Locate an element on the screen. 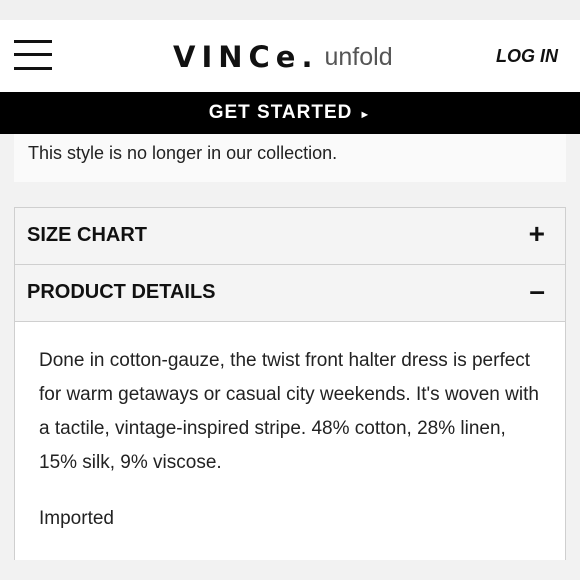  brand-logo: VINCe. unfold is located at coordinates (283, 57).